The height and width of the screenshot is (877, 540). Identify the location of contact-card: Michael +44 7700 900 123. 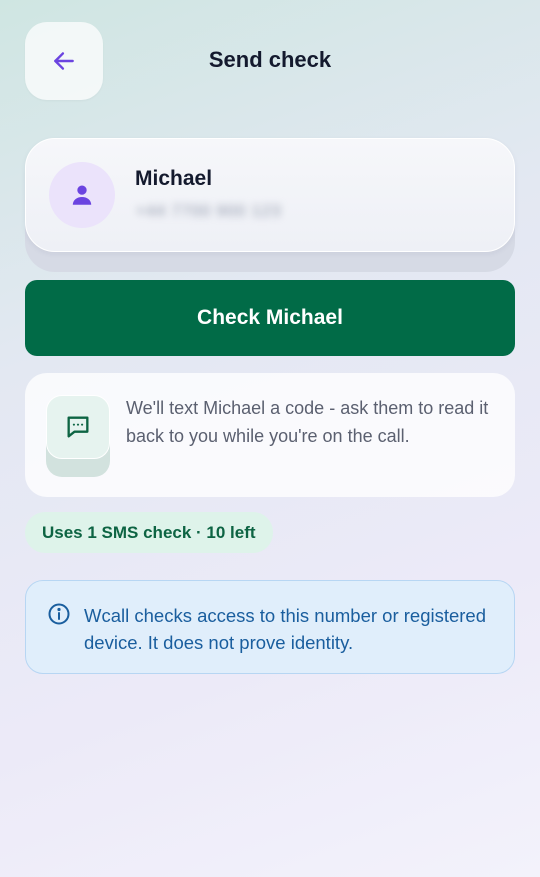
(270, 205).